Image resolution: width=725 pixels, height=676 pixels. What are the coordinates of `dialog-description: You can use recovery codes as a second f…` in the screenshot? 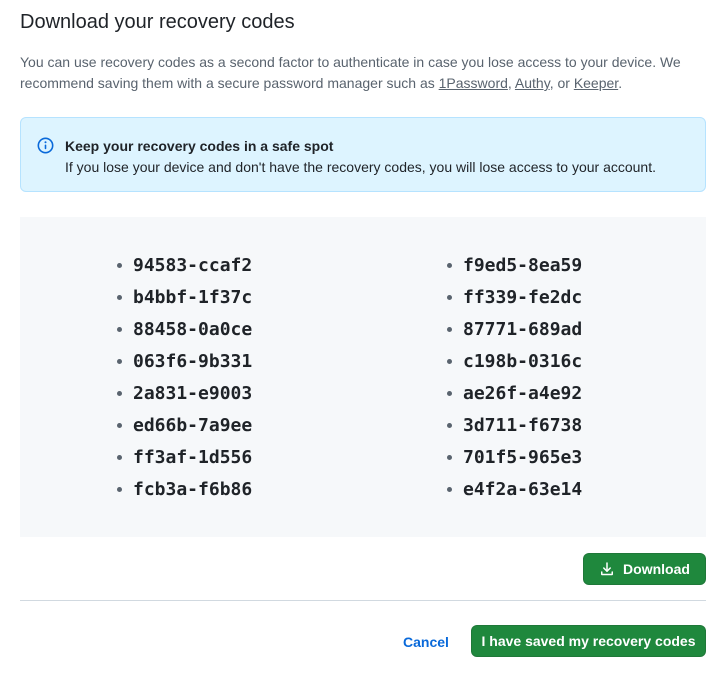 It's located at (360, 73).